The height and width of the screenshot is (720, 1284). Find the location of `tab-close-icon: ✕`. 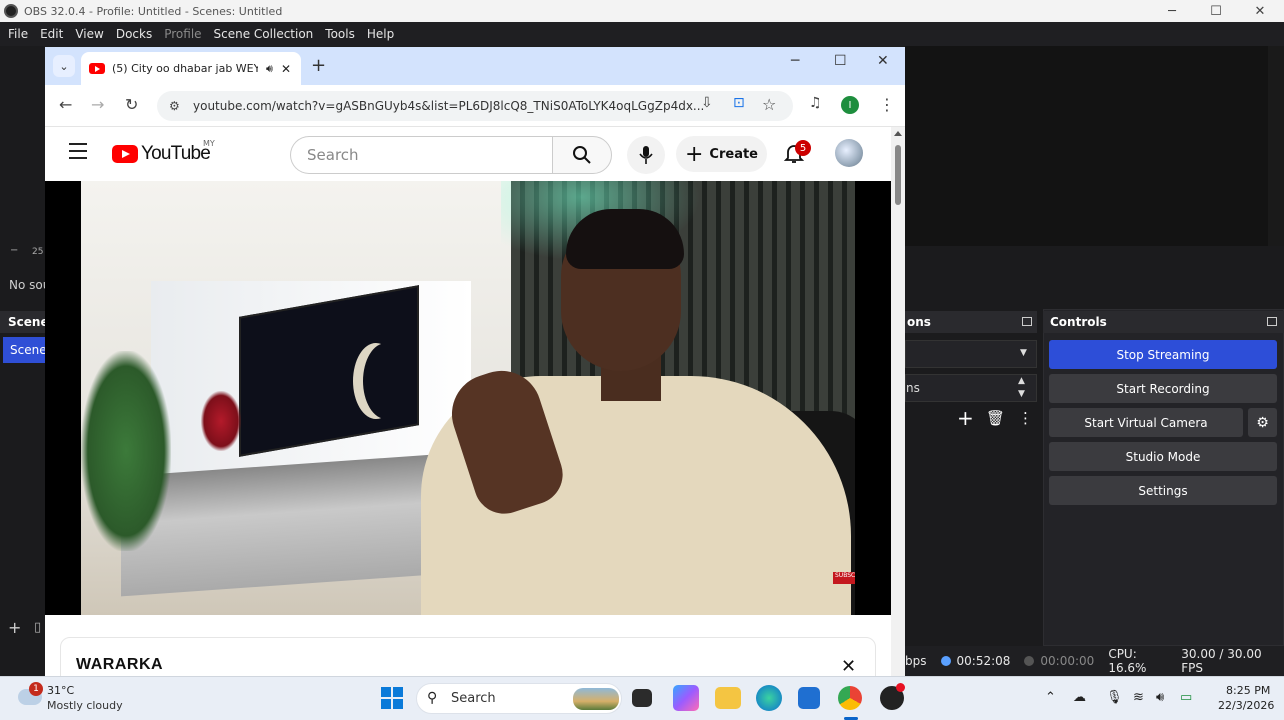

tab-close-icon: ✕ is located at coordinates (286, 69).